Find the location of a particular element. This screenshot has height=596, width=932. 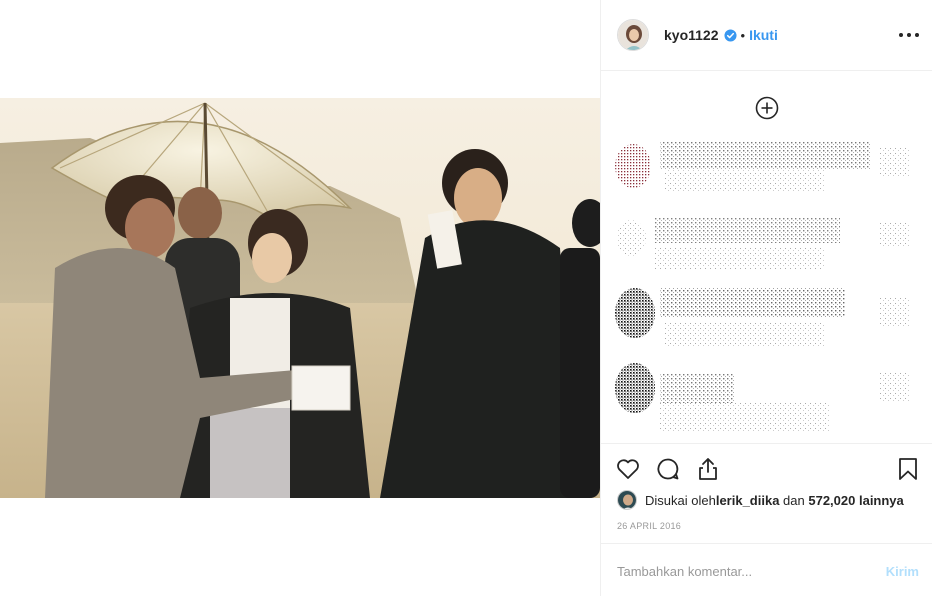

comment-input is located at coordinates (742, 571).